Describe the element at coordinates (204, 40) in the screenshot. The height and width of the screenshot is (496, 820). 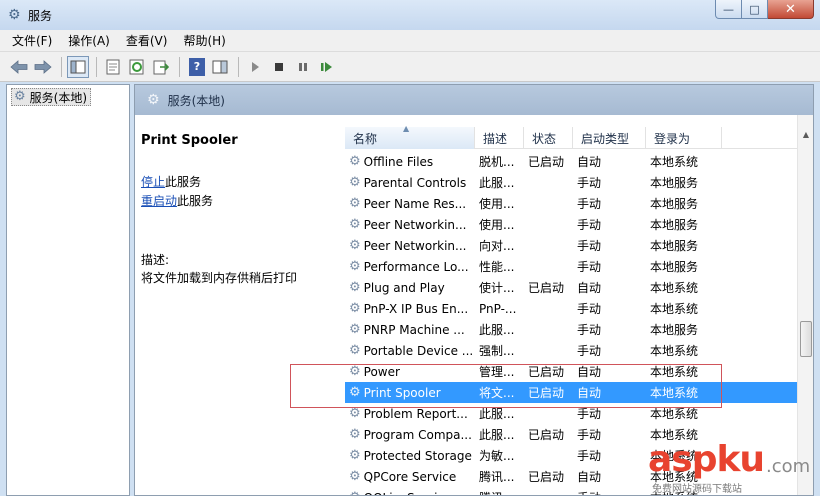
I see `menu-help: 帮助(H)` at that location.